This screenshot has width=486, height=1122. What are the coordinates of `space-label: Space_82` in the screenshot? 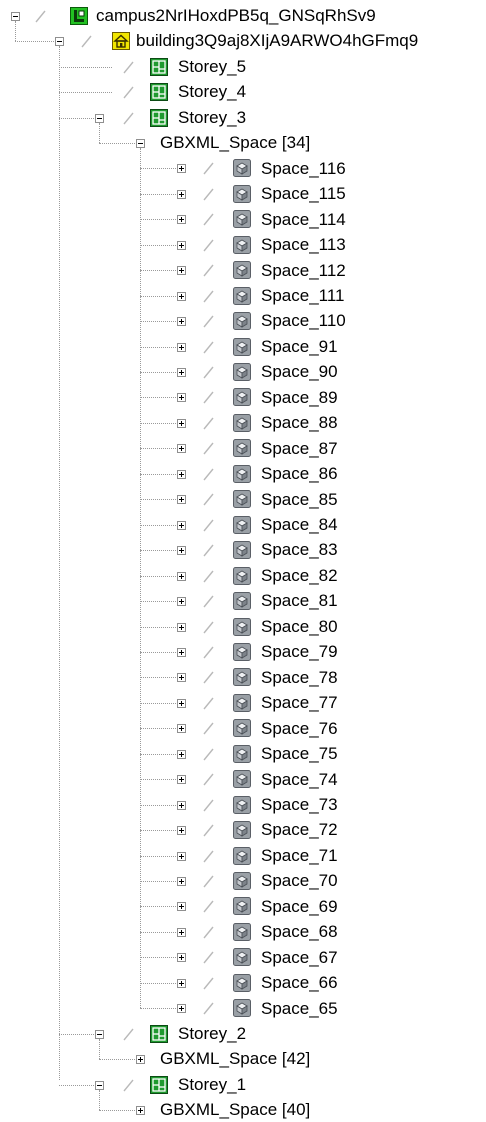 It's located at (299, 575).